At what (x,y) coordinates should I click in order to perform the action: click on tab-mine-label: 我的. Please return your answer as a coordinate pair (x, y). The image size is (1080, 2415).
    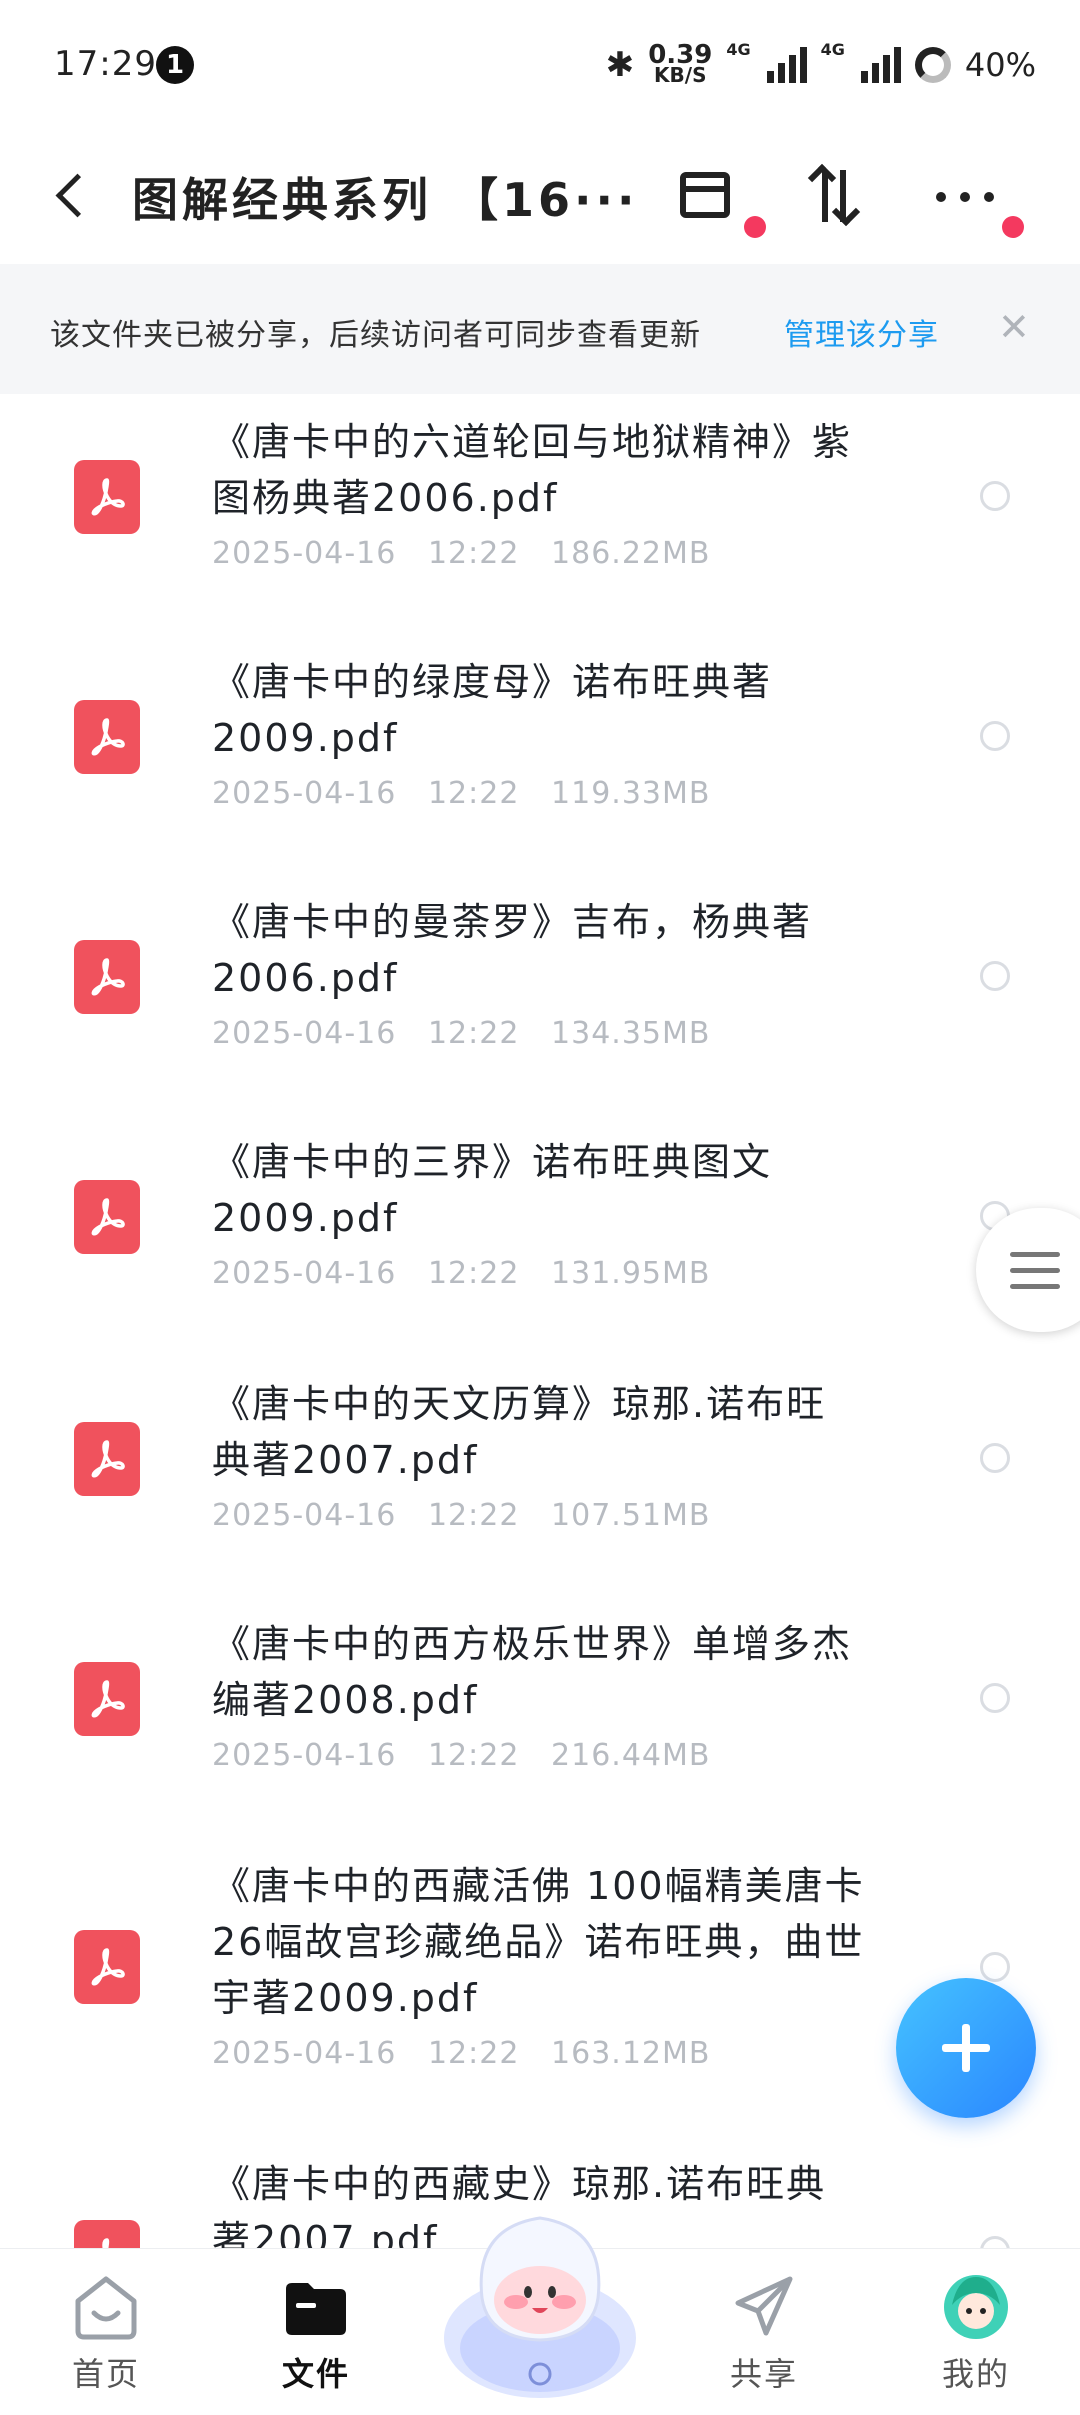
    Looking at the image, I should click on (975, 2374).